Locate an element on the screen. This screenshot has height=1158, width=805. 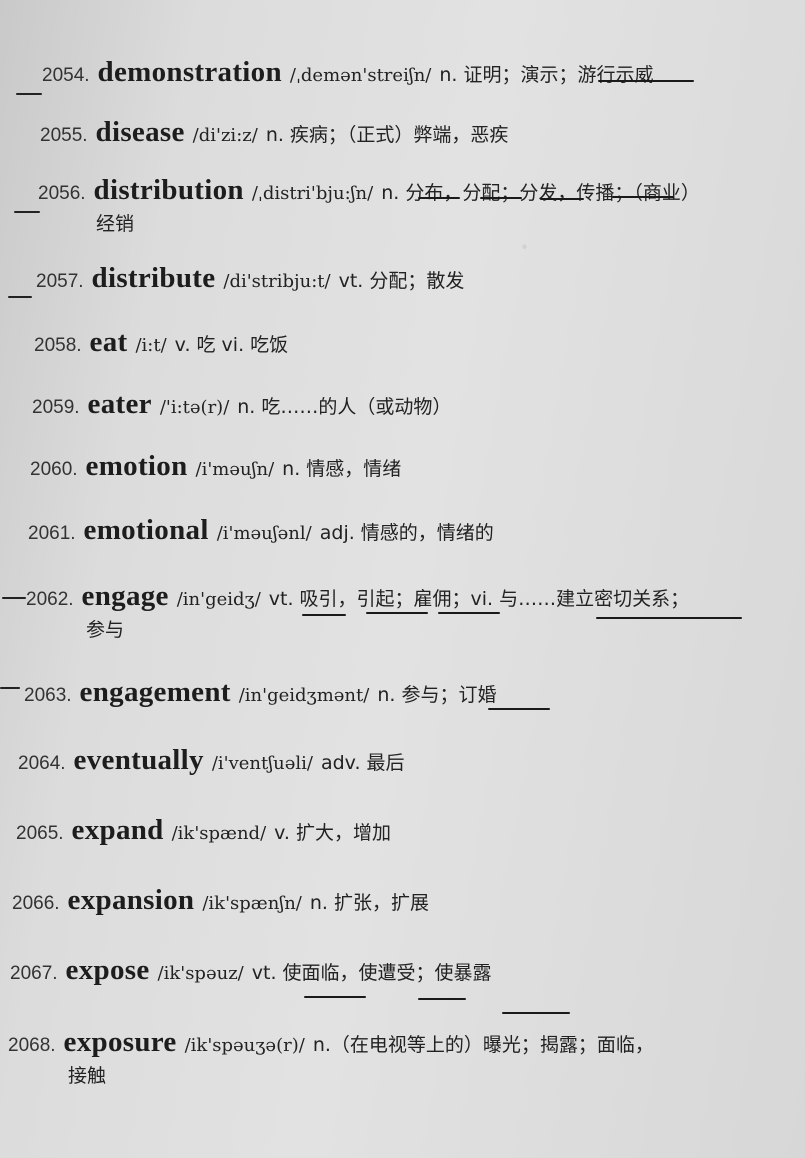
vocab-entry: 2058. eat /i:t/ v. 吃 vi. 吃饭 is located at coordinates (402, 342).